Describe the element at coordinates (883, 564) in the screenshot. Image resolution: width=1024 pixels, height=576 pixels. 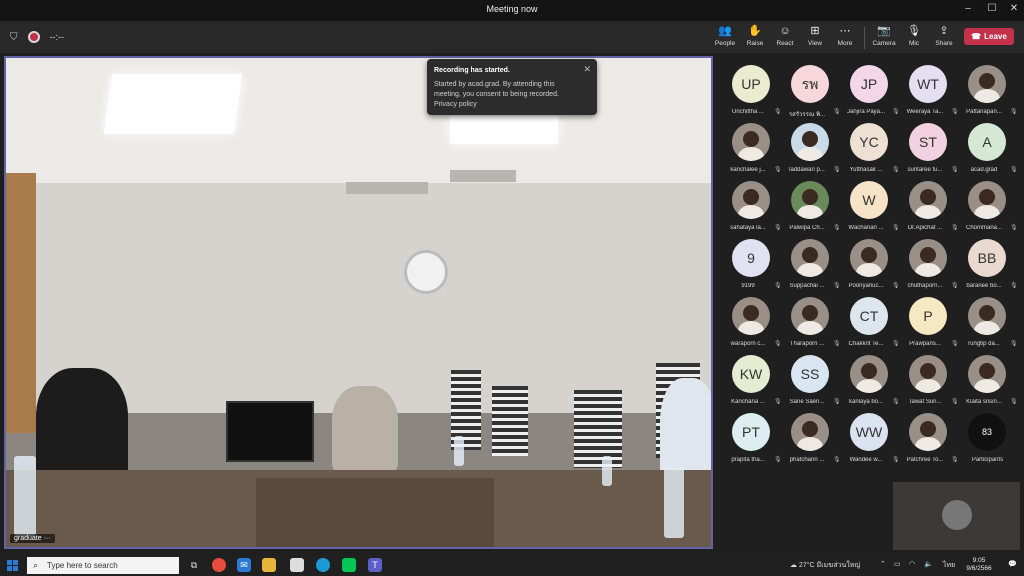
I see `tray-chevron-icon: ⌃` at that location.